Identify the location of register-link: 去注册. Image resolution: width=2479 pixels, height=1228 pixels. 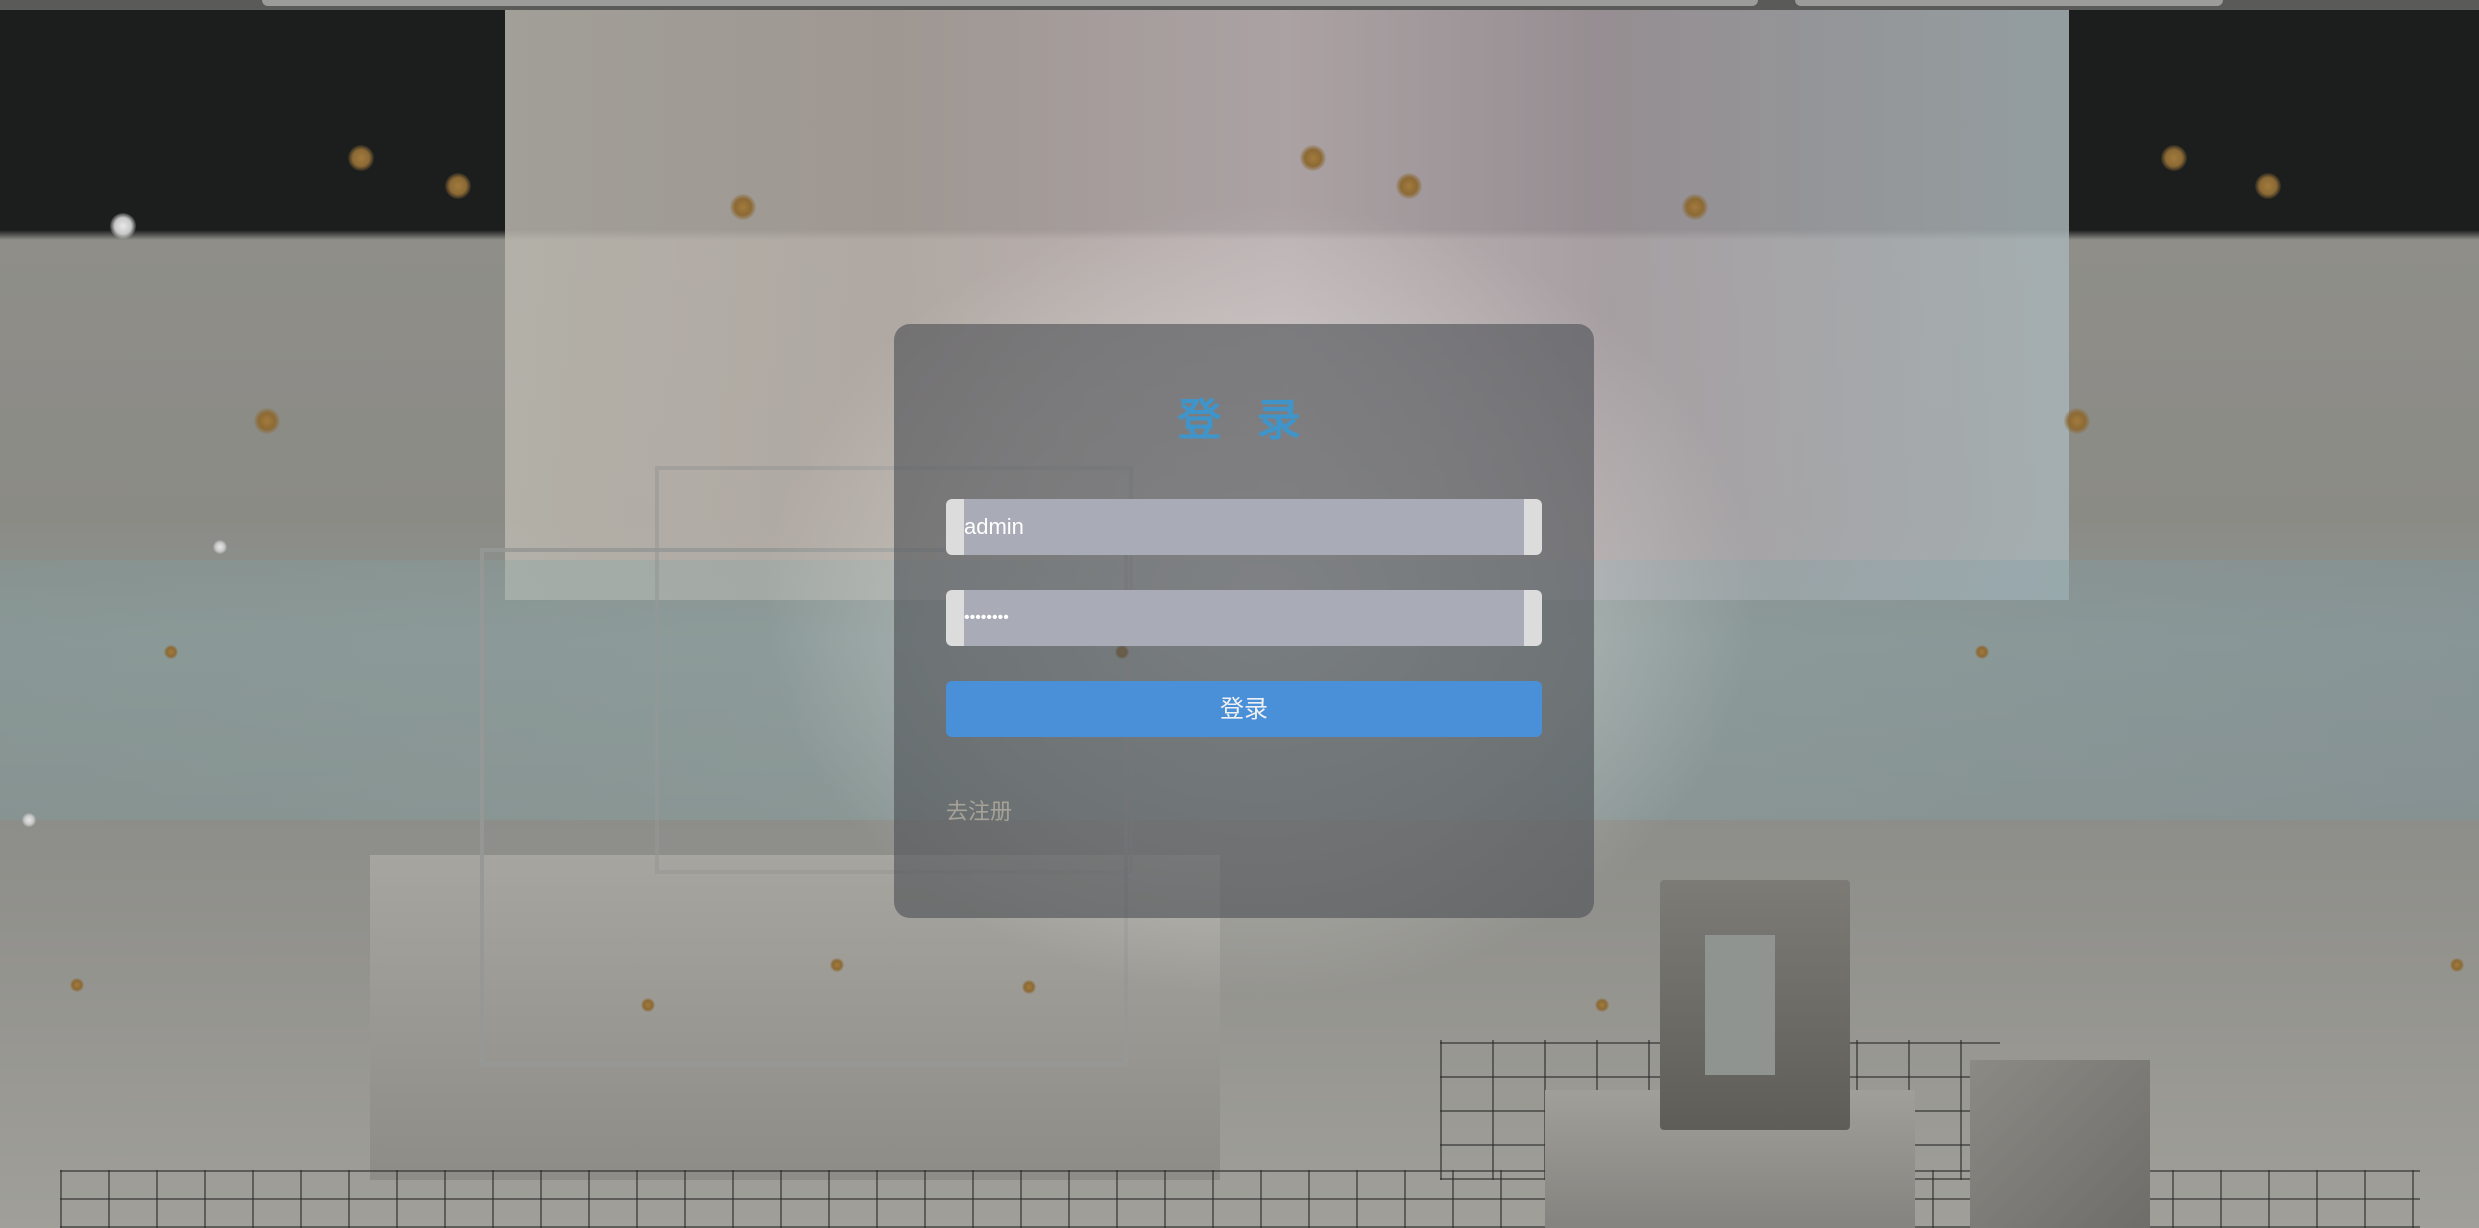
(979, 810).